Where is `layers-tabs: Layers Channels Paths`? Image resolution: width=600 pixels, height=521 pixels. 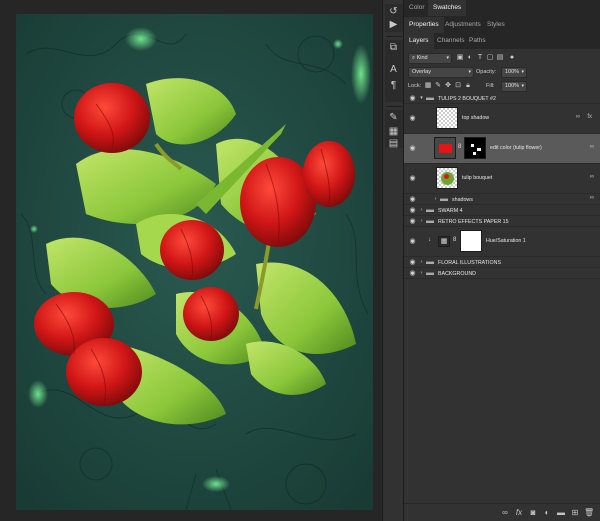
layers-tabs: Layers Channels Paths is located at coordinates (502, 41).